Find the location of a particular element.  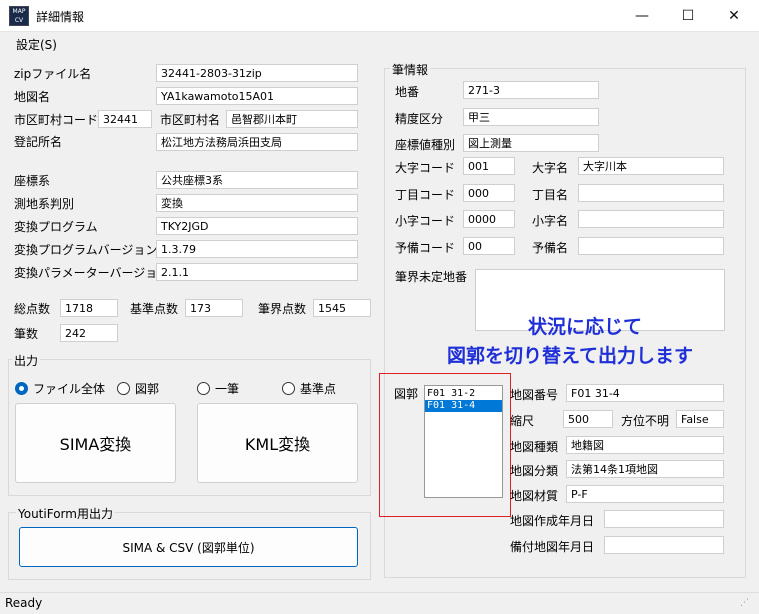

city-name-label: 市区町村名 is located at coordinates (190, 120).